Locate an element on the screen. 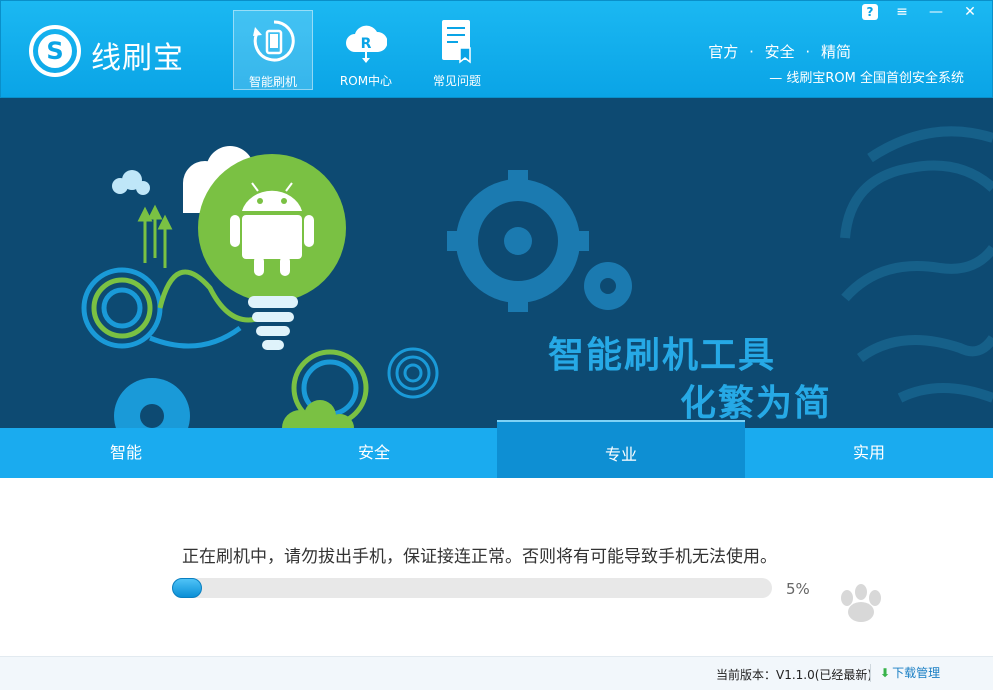  logo-letter: S is located at coordinates (54, 51).